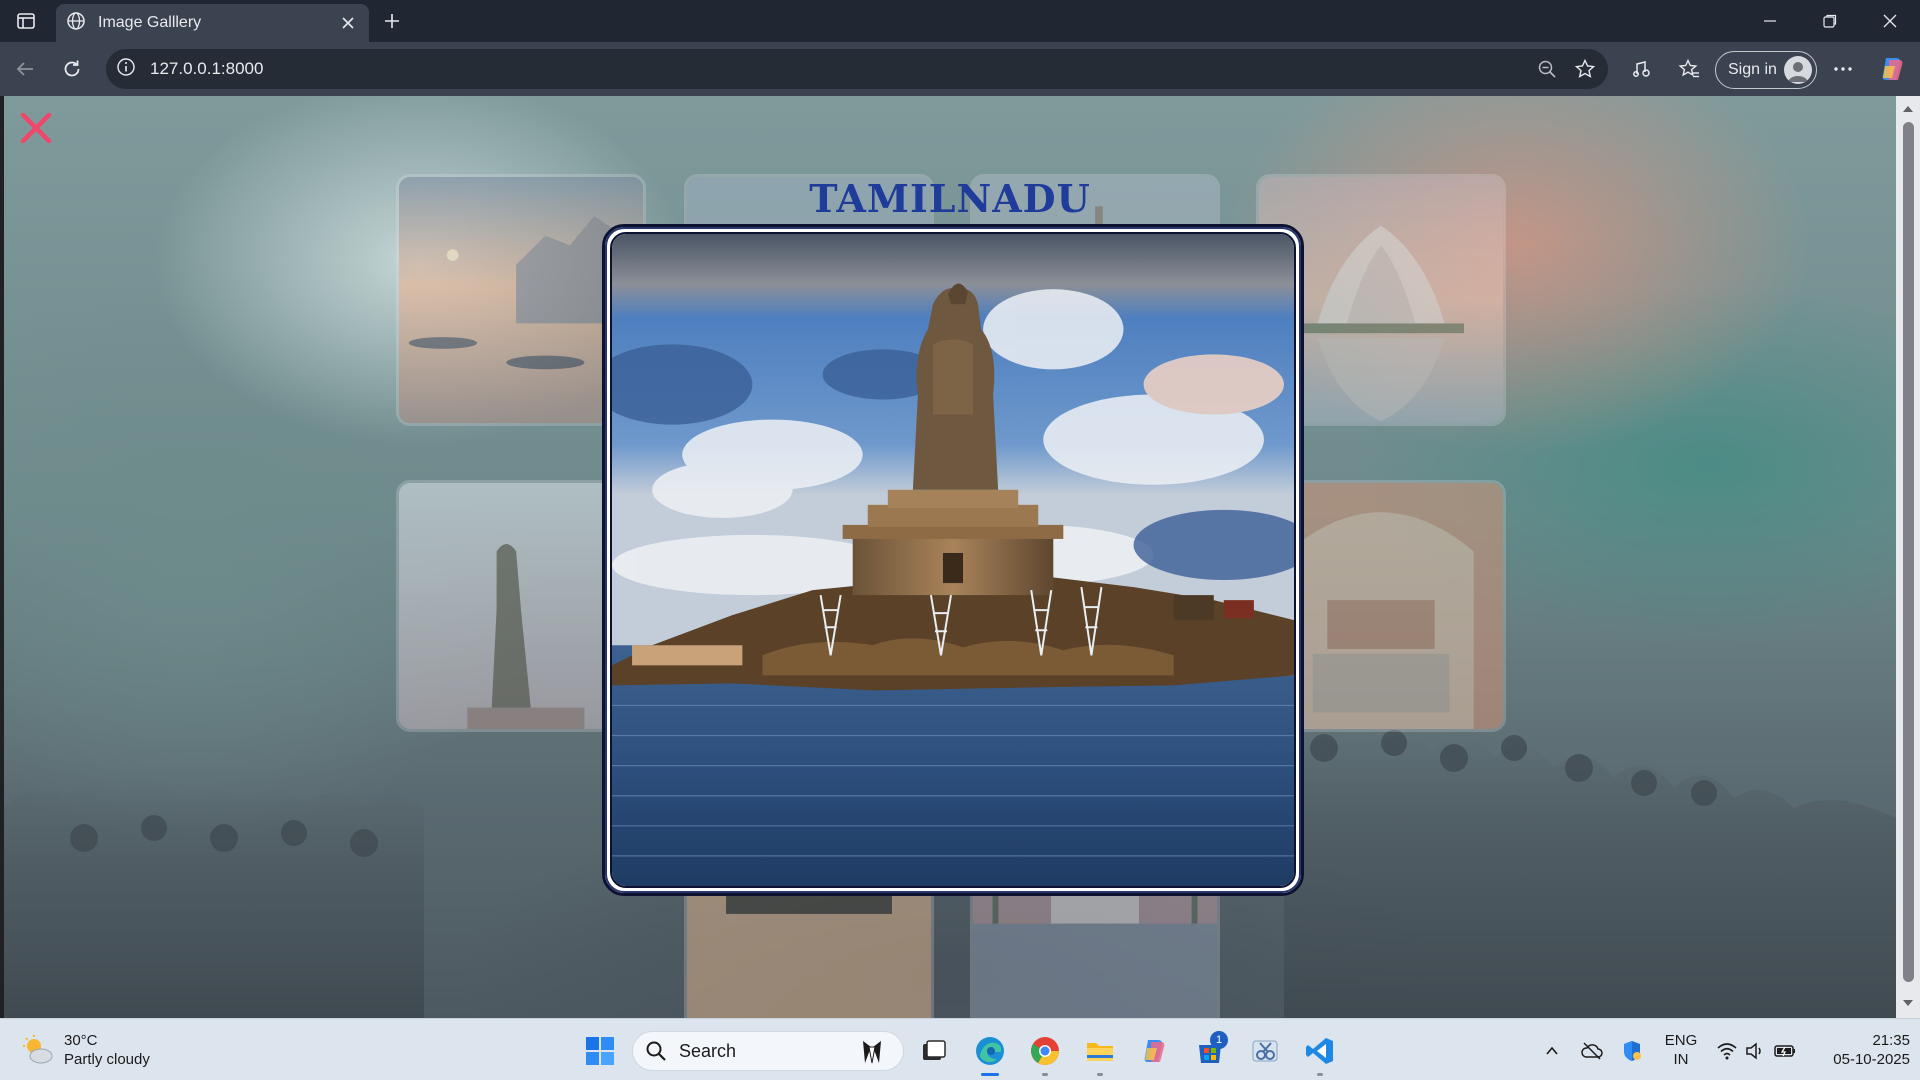 Image resolution: width=1920 pixels, height=1080 pixels. Describe the element at coordinates (1892, 69) in the screenshot. I see `copilot-icon` at that location.